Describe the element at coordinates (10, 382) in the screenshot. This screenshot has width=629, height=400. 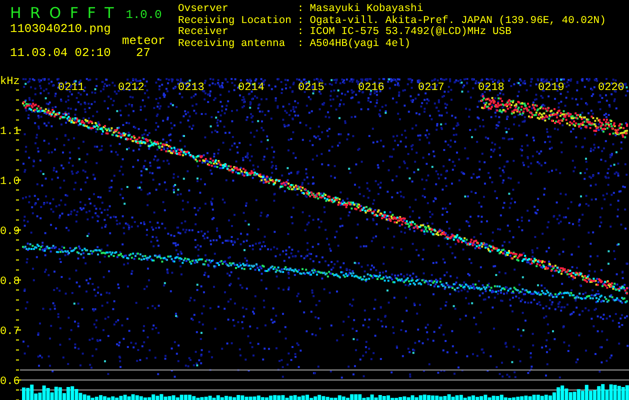
I see `frequency-label: 0.6` at that location.